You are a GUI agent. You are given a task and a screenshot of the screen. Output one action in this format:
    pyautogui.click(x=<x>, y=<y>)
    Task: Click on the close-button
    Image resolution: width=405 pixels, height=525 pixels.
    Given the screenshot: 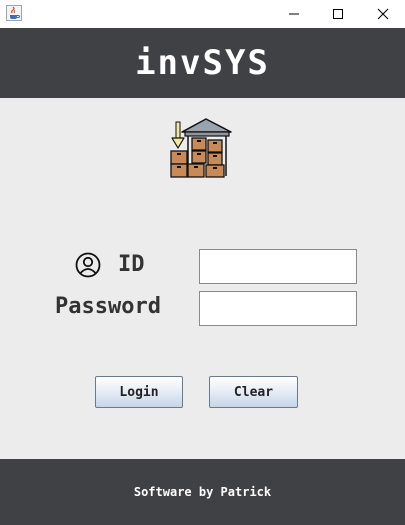 What is the action you would take?
    pyautogui.click(x=382, y=14)
    